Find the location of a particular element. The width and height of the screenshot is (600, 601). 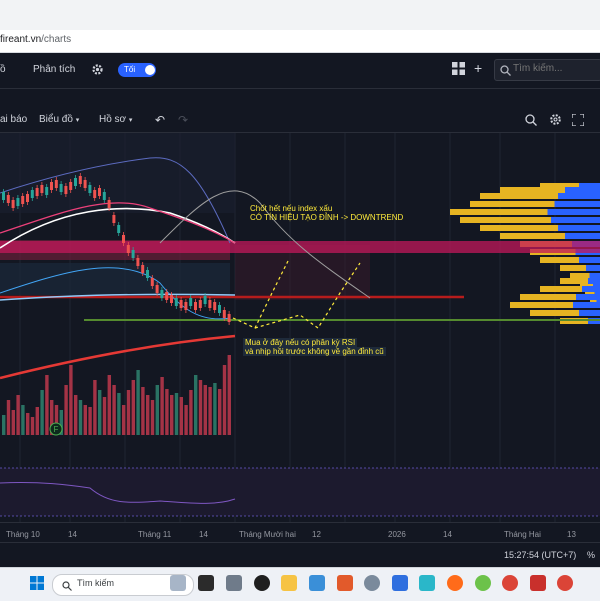

taskbar-search-label: Tìm kiếm is located at coordinates (95, 583).